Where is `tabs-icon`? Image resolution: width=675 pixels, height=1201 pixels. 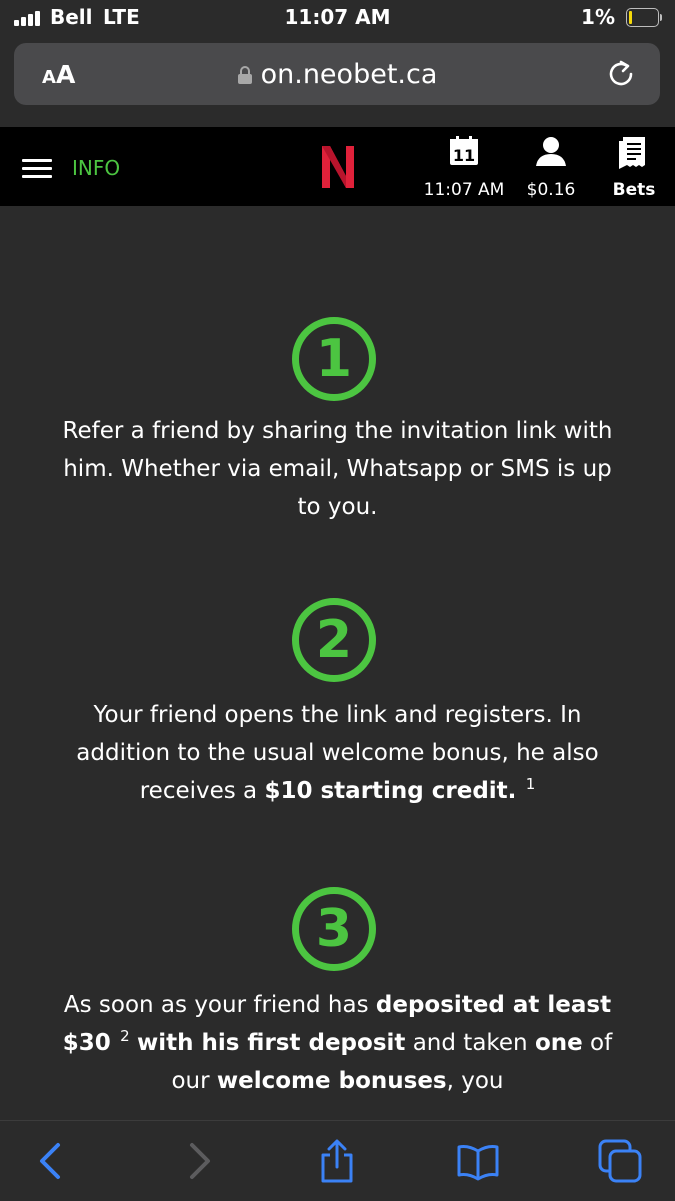
tabs-icon is located at coordinates (620, 1161).